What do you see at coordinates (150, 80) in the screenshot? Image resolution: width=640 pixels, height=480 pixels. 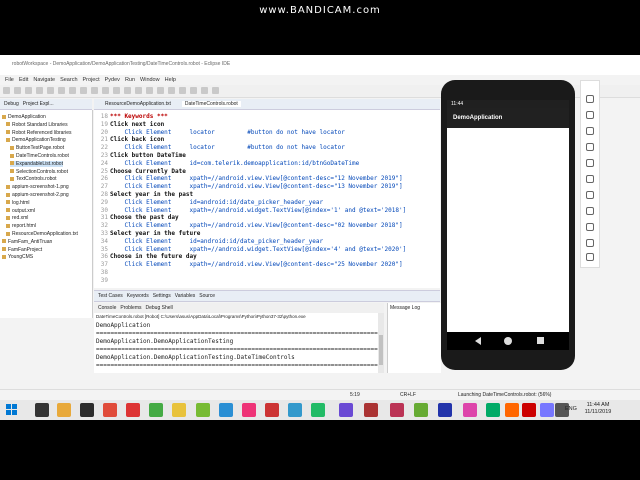 I see `menu-item-window: Window` at bounding box center [150, 80].